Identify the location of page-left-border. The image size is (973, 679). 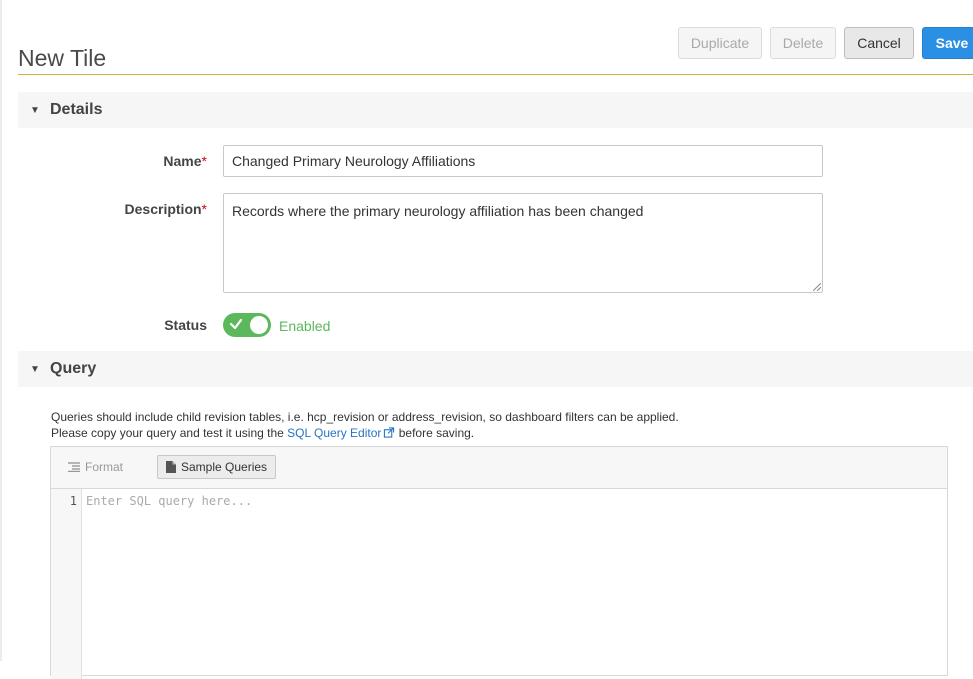
(1, 330).